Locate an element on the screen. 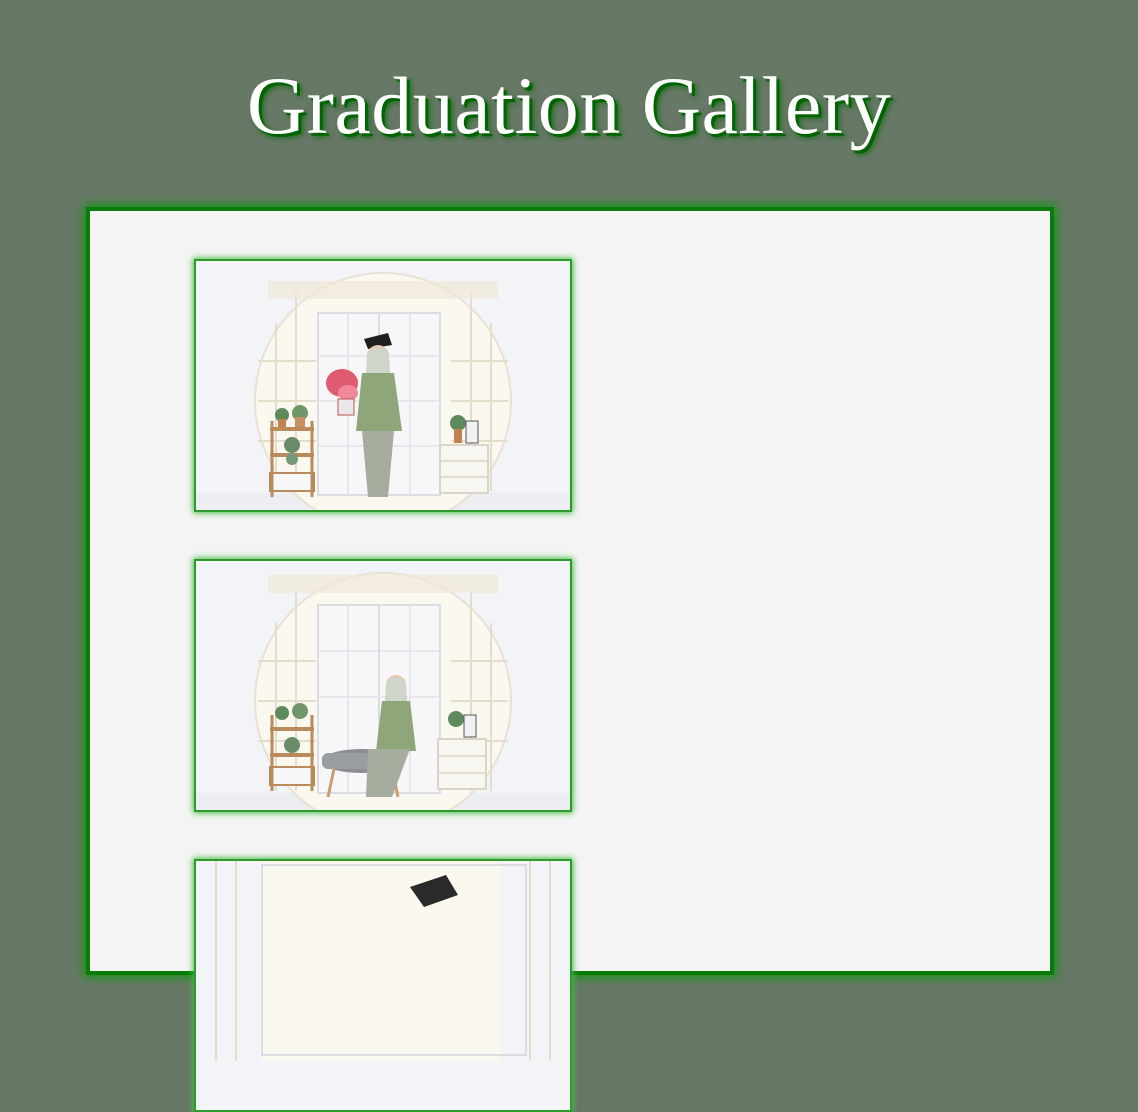  page-title: Graduation Gallery is located at coordinates (569, 105).